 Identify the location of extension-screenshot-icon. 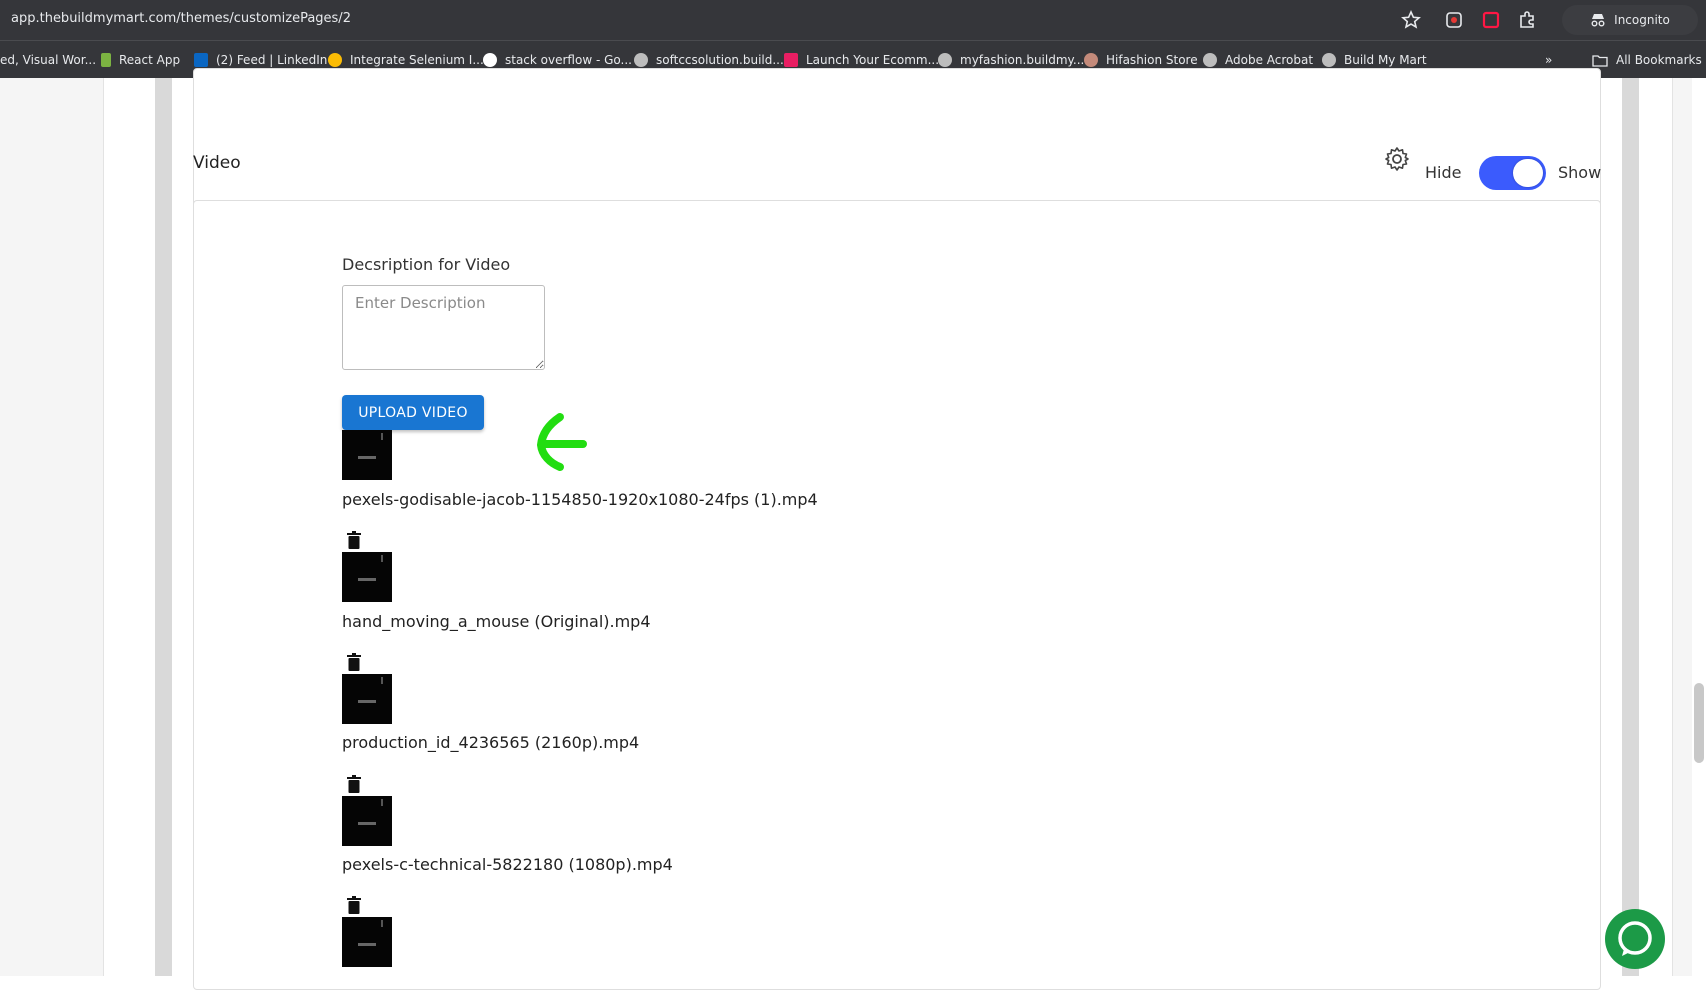
(1454, 20).